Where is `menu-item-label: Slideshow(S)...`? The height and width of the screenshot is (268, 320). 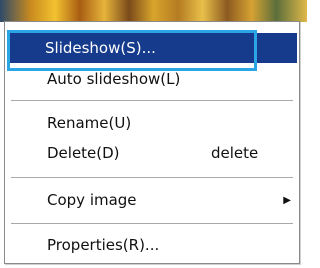
menu-item-label: Slideshow(S)... is located at coordinates (100, 48).